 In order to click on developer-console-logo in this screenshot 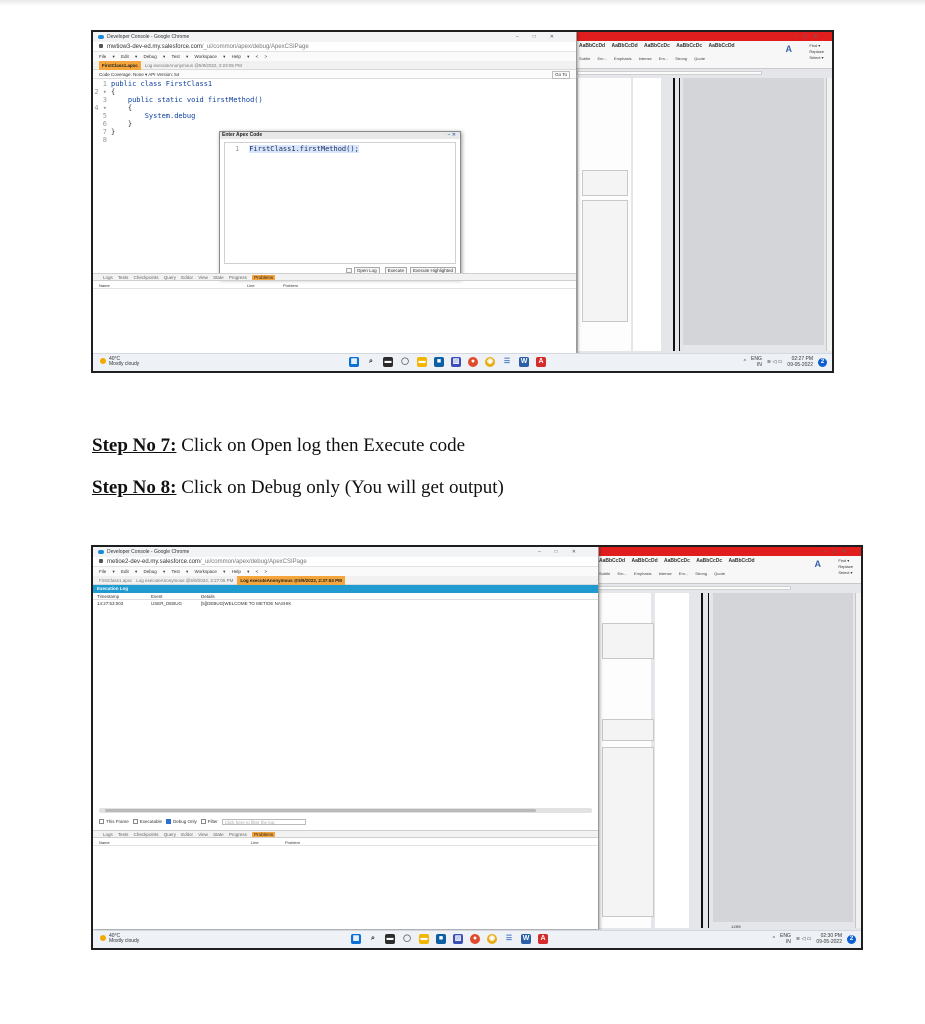, I will do `click(101, 36)`.